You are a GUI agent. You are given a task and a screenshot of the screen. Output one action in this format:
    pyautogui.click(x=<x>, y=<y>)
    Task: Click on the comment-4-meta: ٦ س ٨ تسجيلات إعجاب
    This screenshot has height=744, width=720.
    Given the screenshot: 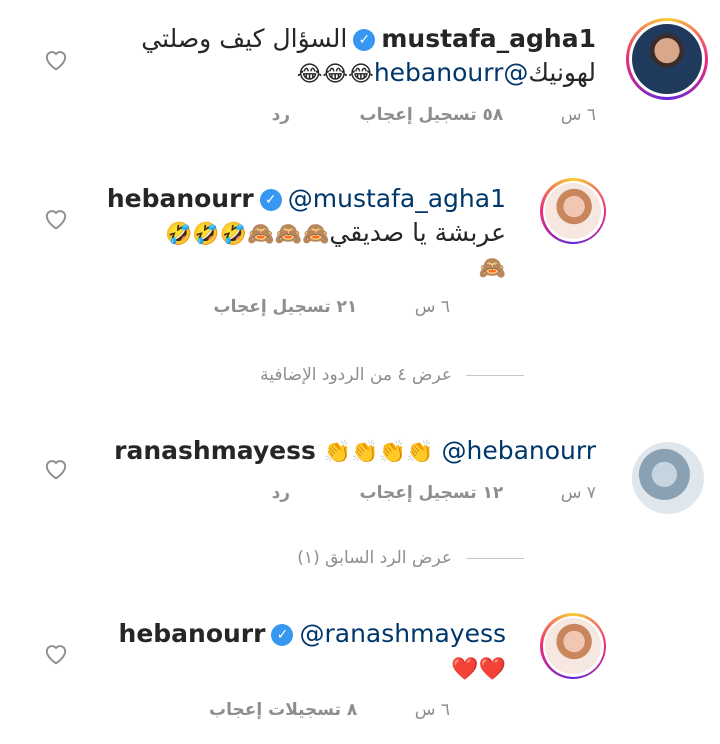 What is the action you would take?
    pyautogui.click(x=329, y=710)
    